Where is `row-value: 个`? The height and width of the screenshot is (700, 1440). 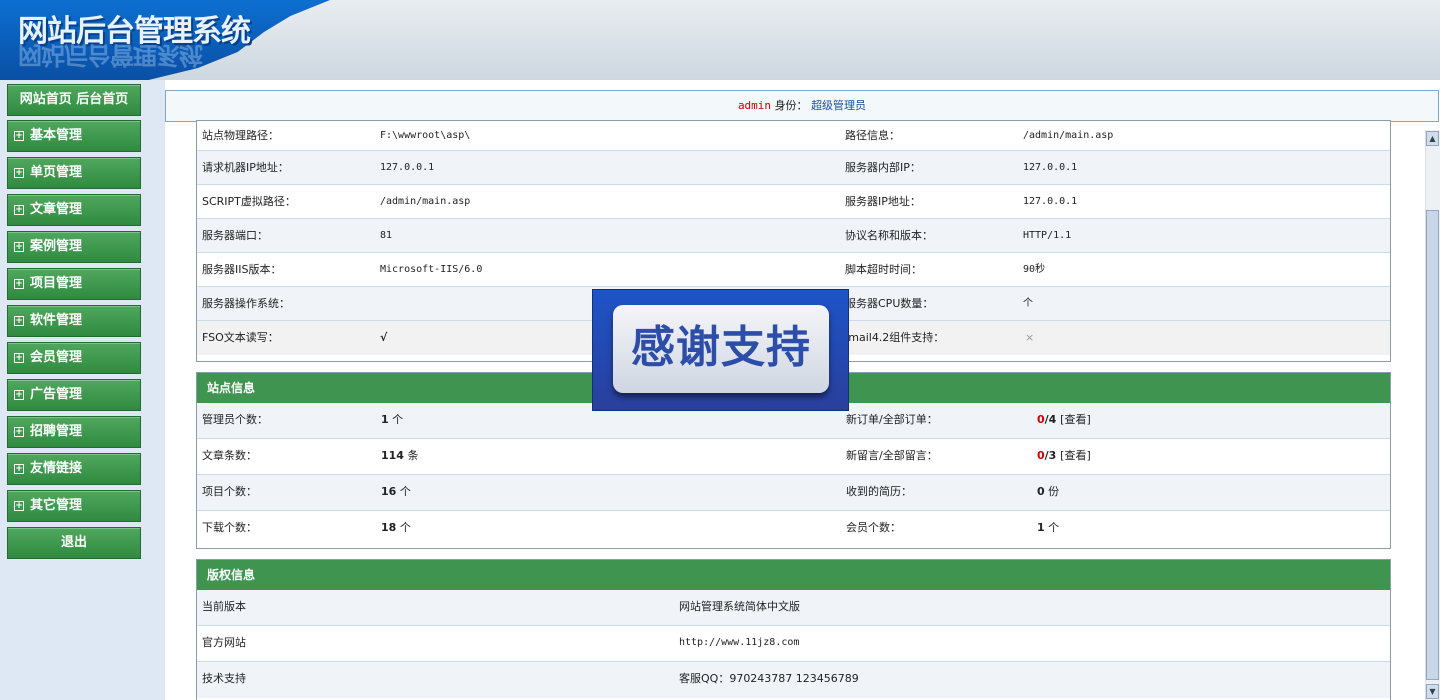
row-value: 个 is located at coordinates (1028, 303).